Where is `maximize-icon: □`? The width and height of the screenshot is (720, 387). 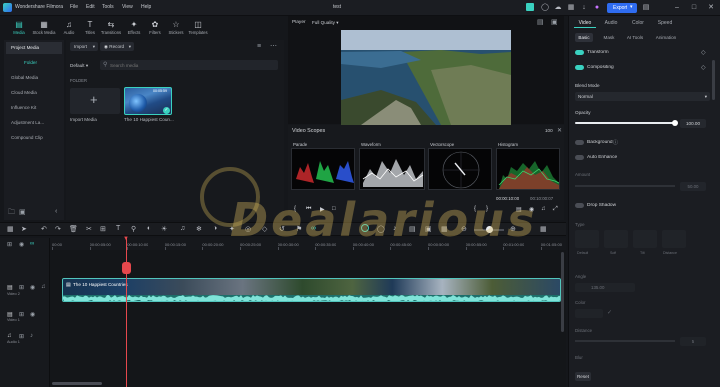
maximize-icon: □ is located at coordinates (694, 8).